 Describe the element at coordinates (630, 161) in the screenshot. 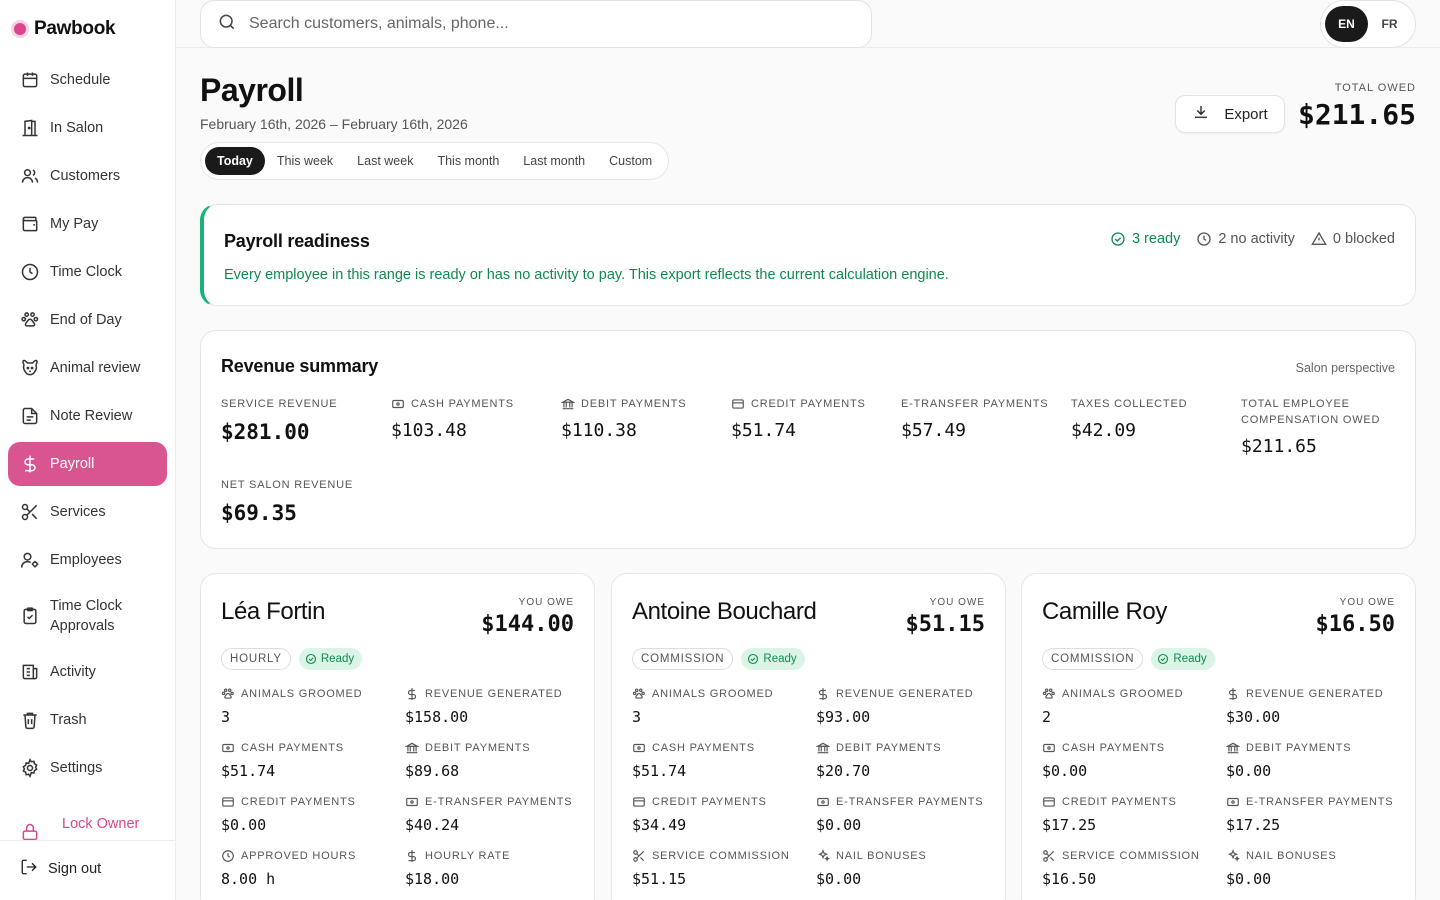

I see `tab-custom: Custom` at that location.